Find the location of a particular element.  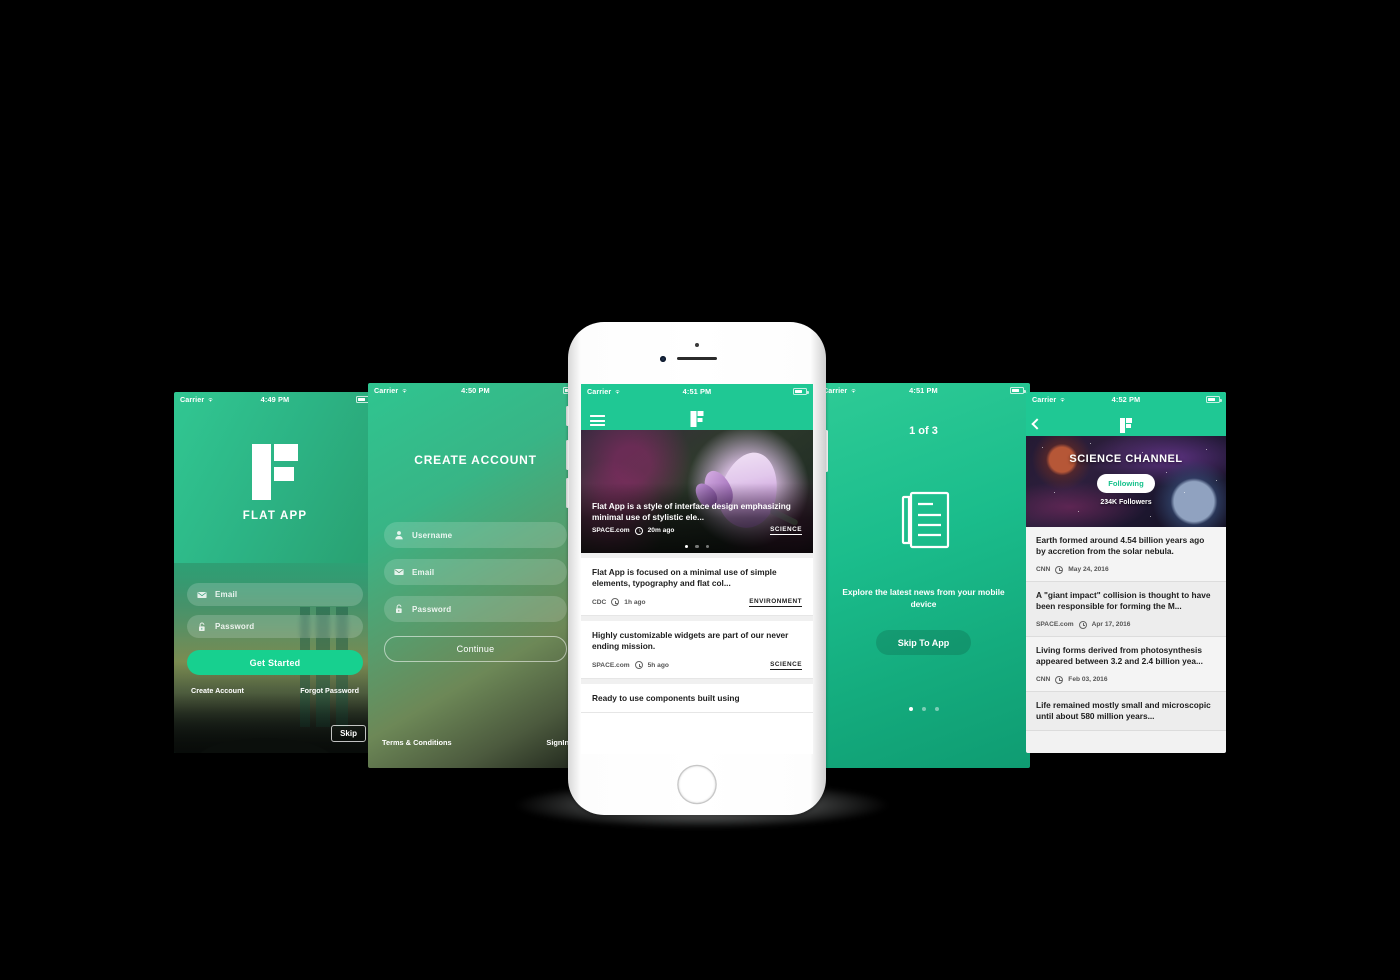

background-silhouette is located at coordinates (275, 723).